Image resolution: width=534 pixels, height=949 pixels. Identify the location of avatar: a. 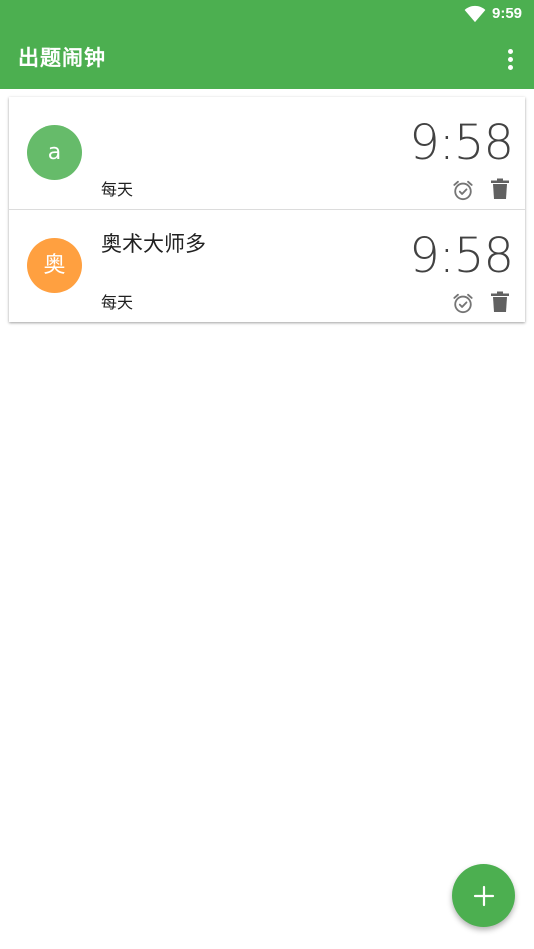
(54, 152).